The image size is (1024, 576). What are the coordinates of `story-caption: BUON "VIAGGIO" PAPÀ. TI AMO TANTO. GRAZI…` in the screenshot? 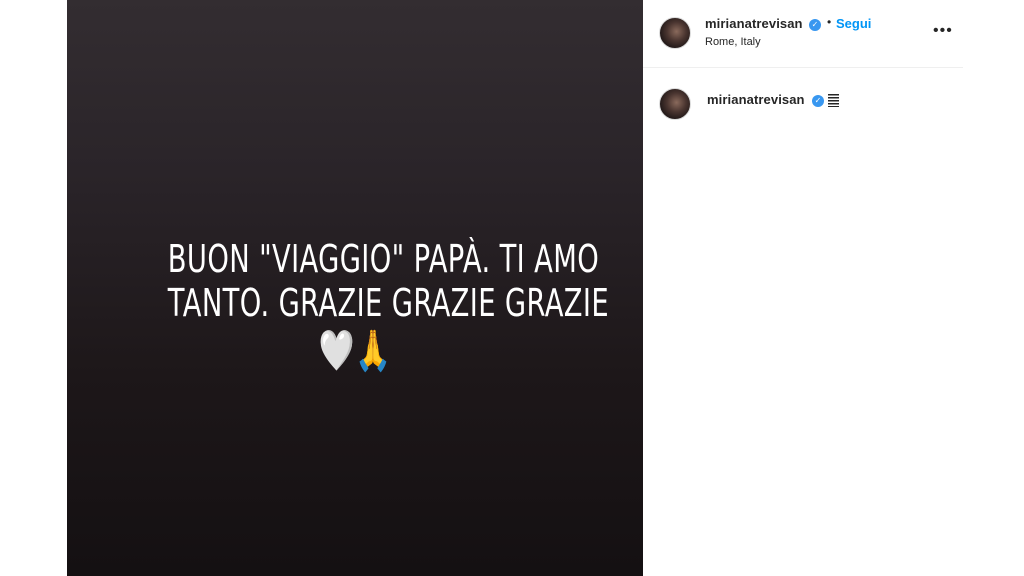 It's located at (388, 306).